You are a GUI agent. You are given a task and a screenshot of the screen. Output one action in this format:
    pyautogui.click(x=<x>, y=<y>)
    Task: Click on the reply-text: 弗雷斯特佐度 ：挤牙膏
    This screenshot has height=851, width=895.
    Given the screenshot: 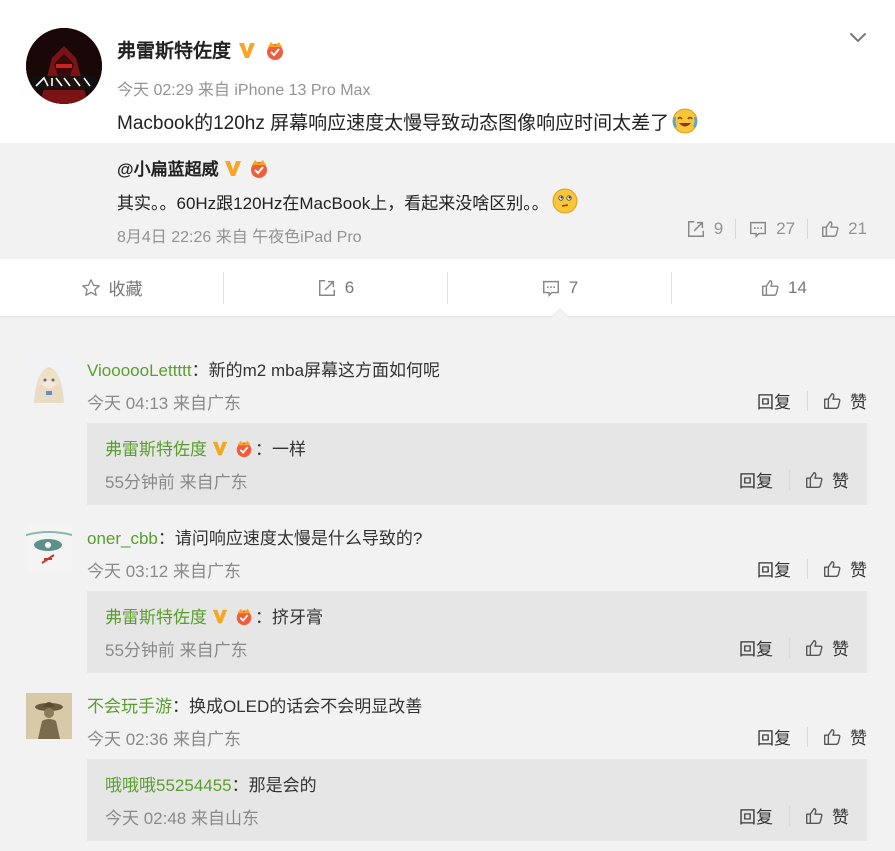 What is the action you would take?
    pyautogui.click(x=214, y=615)
    